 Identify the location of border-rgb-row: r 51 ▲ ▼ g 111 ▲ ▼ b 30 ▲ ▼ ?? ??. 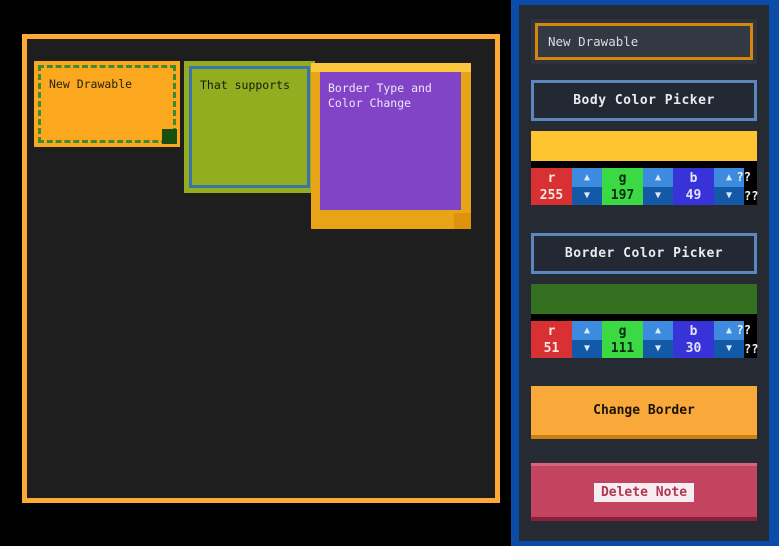
(645, 339).